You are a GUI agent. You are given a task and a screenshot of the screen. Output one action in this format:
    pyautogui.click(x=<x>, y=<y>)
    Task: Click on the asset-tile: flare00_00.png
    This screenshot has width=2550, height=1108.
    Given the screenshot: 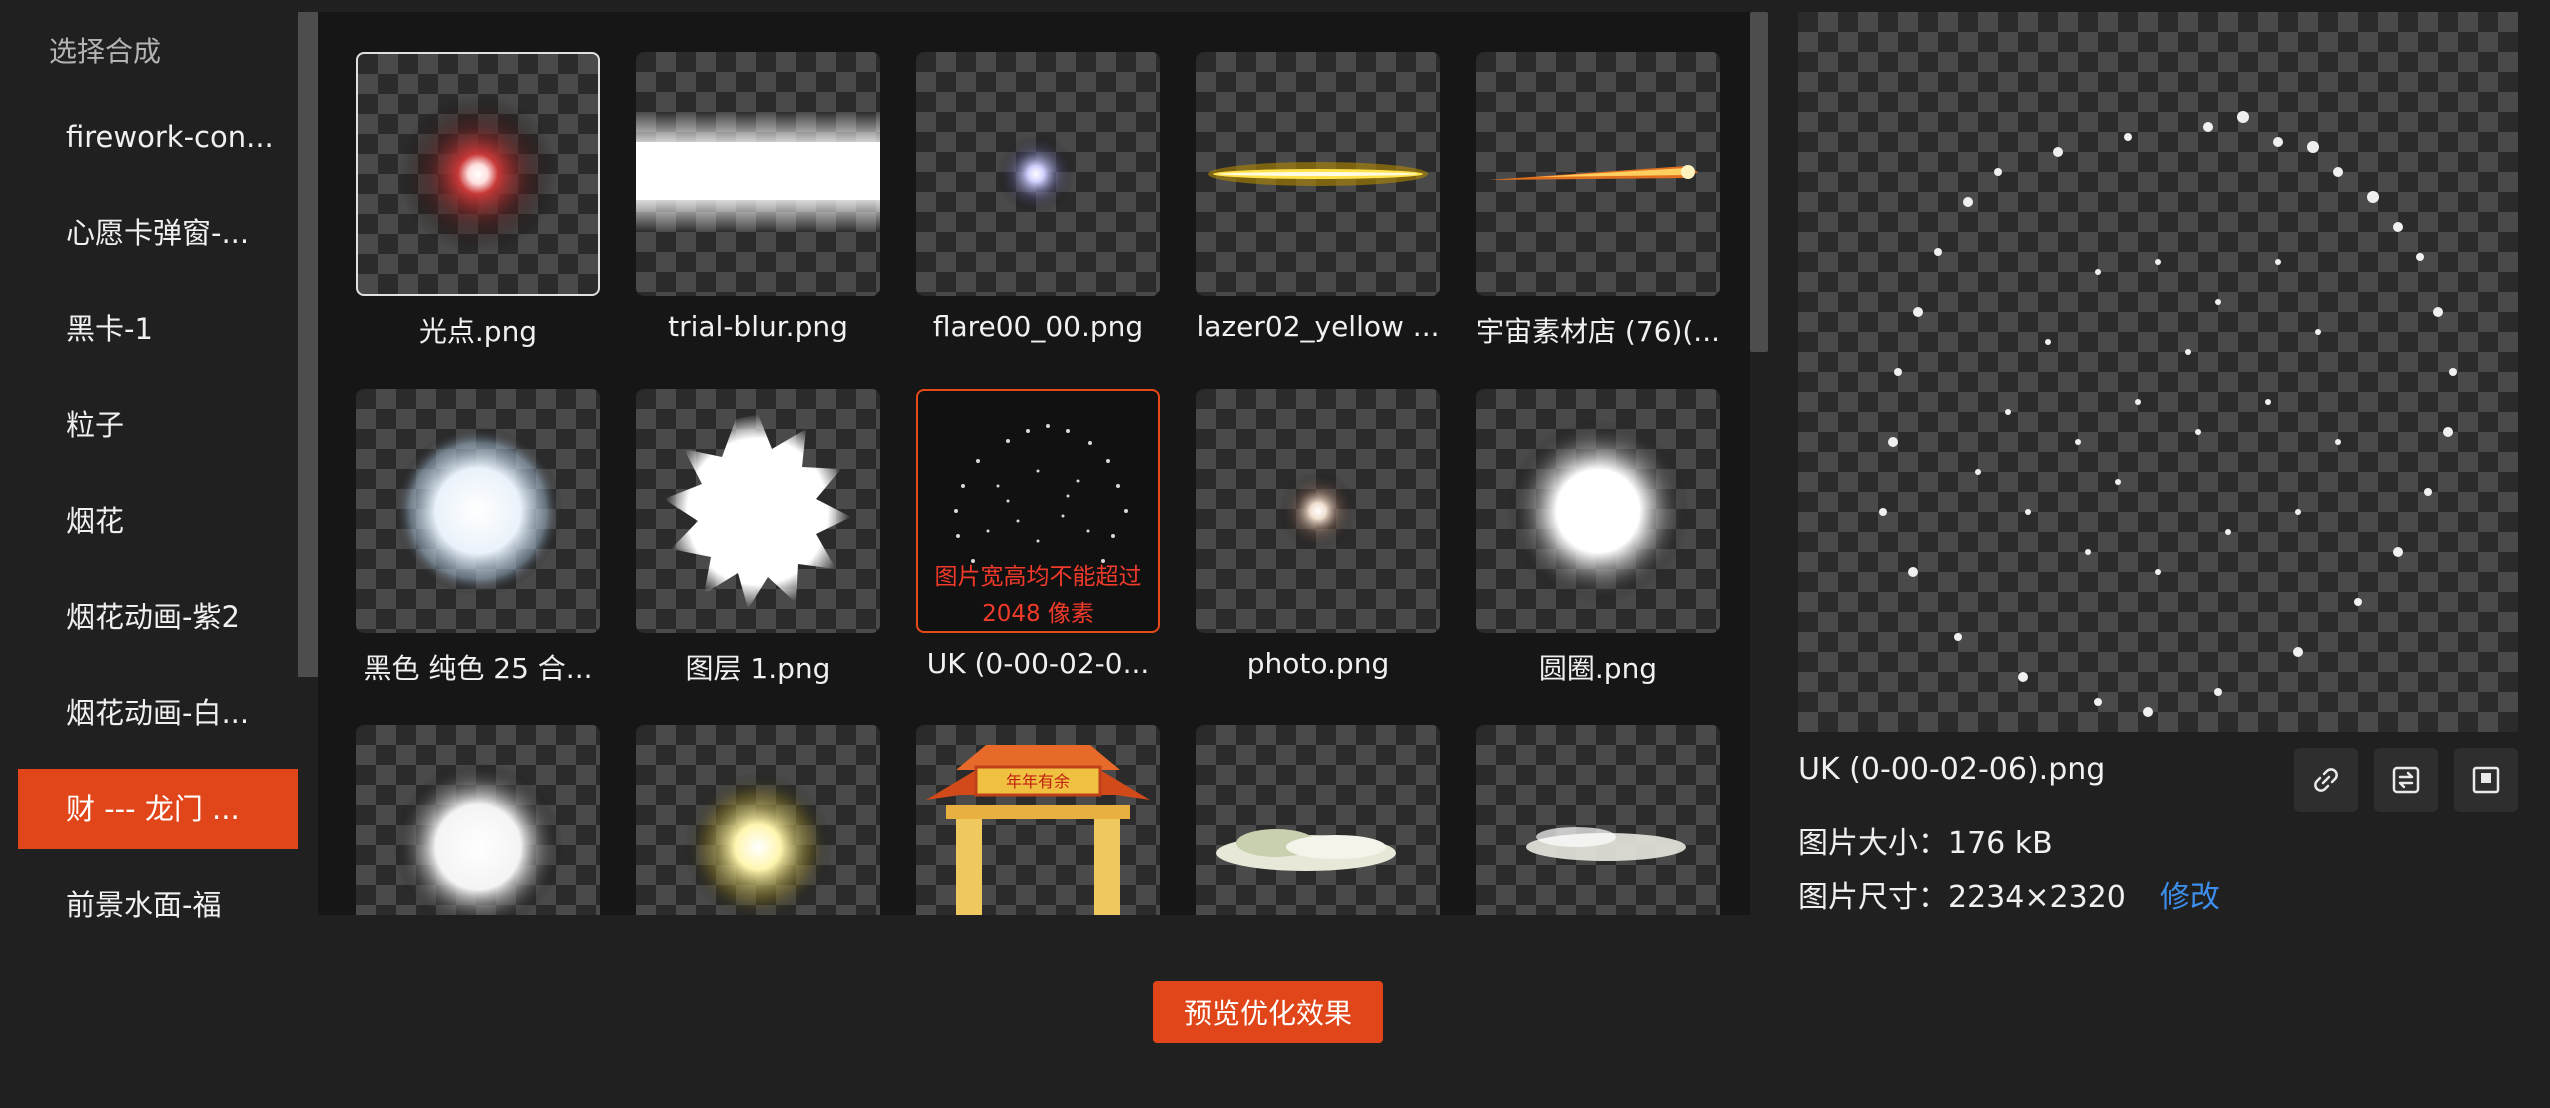 What is the action you would take?
    pyautogui.click(x=1038, y=197)
    